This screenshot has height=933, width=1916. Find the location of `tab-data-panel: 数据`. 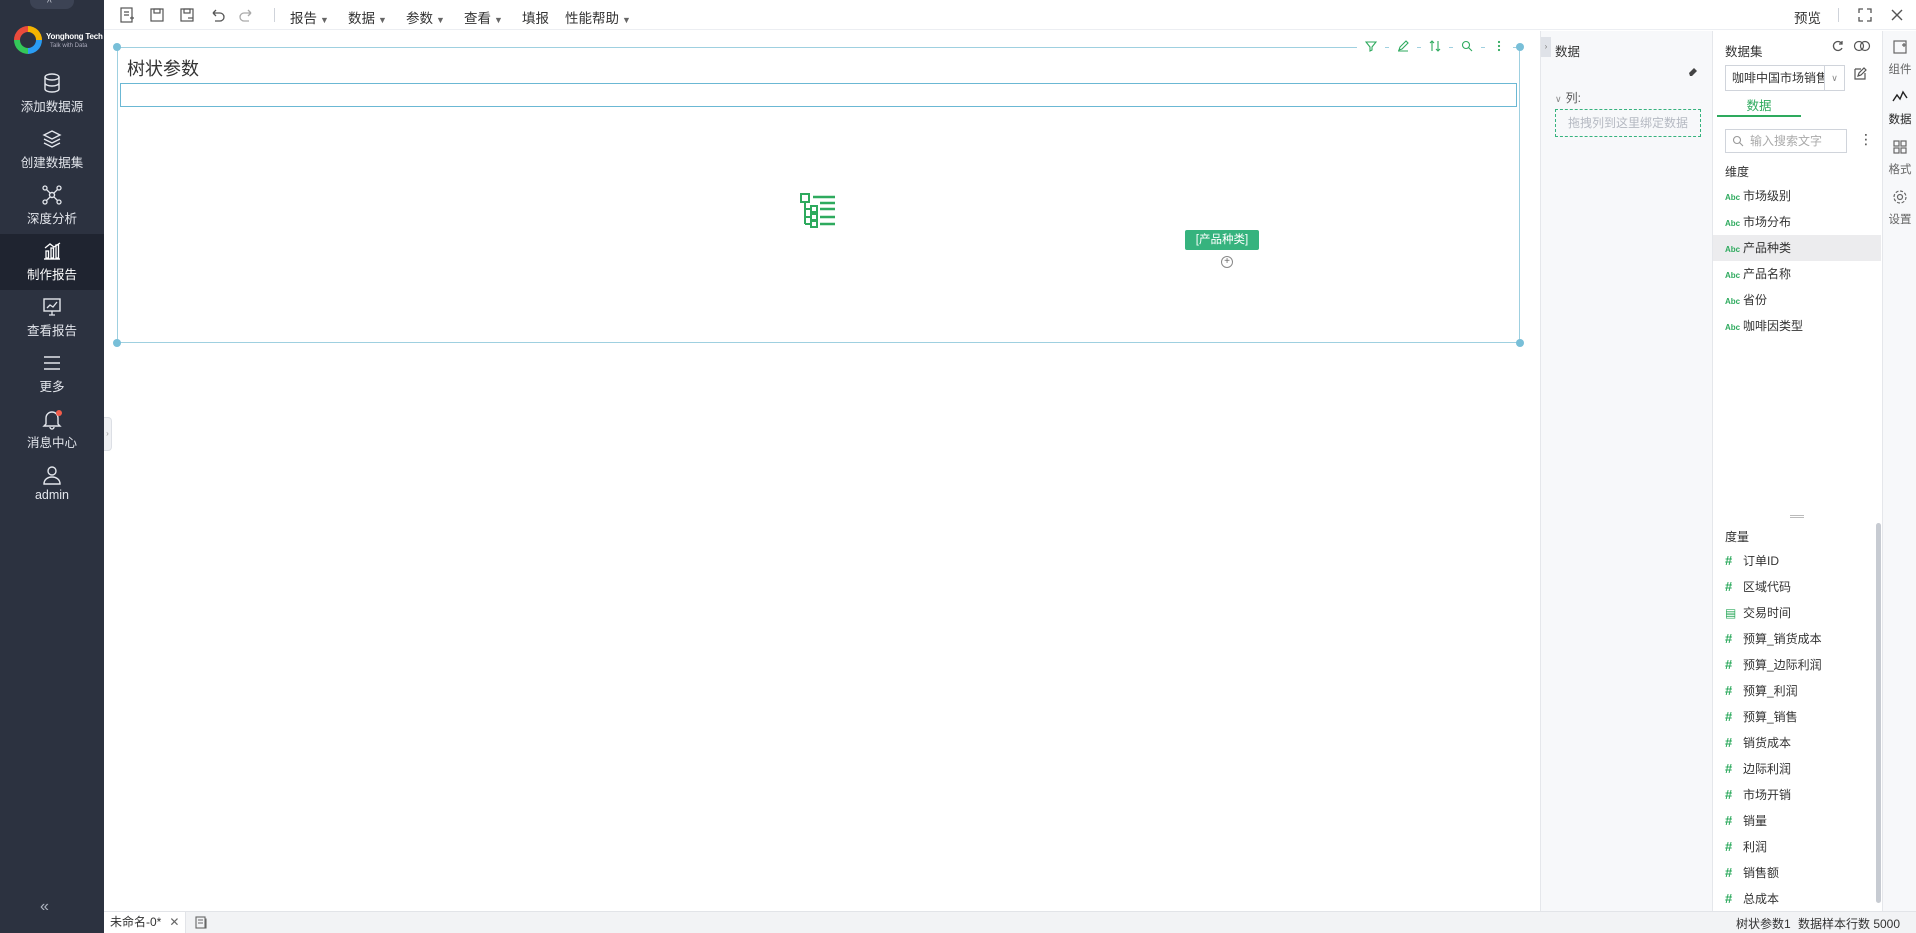

tab-data-panel: 数据 is located at coordinates (1899, 108).